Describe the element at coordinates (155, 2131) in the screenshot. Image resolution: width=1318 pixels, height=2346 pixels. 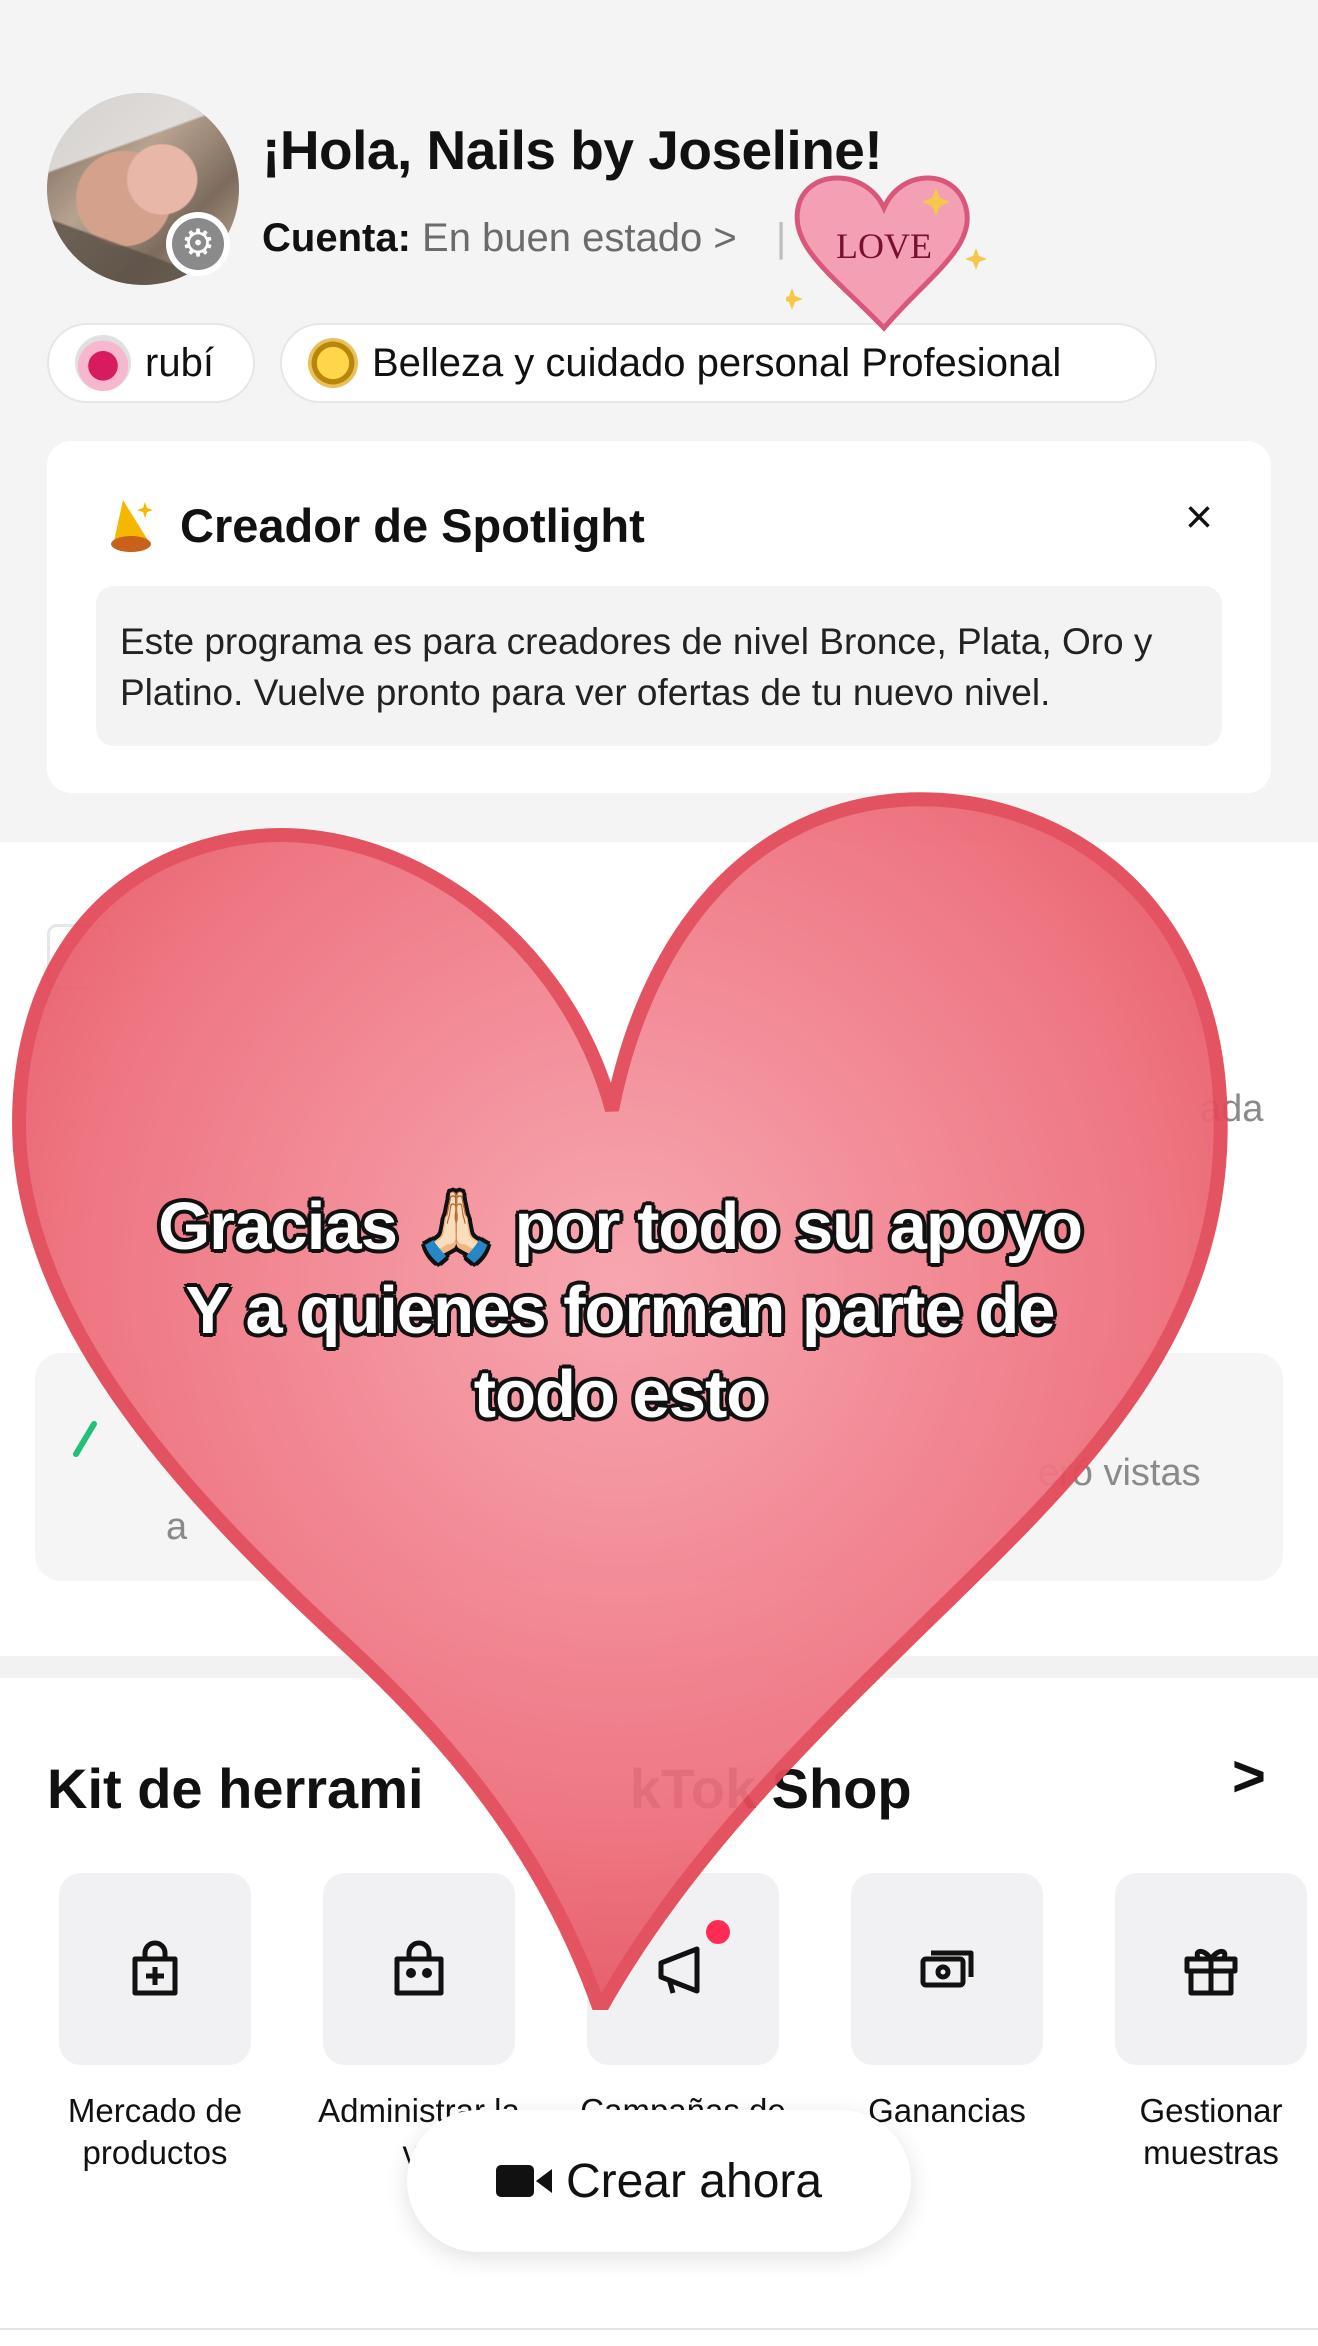
I see `tool-label: Mercado de productos` at that location.